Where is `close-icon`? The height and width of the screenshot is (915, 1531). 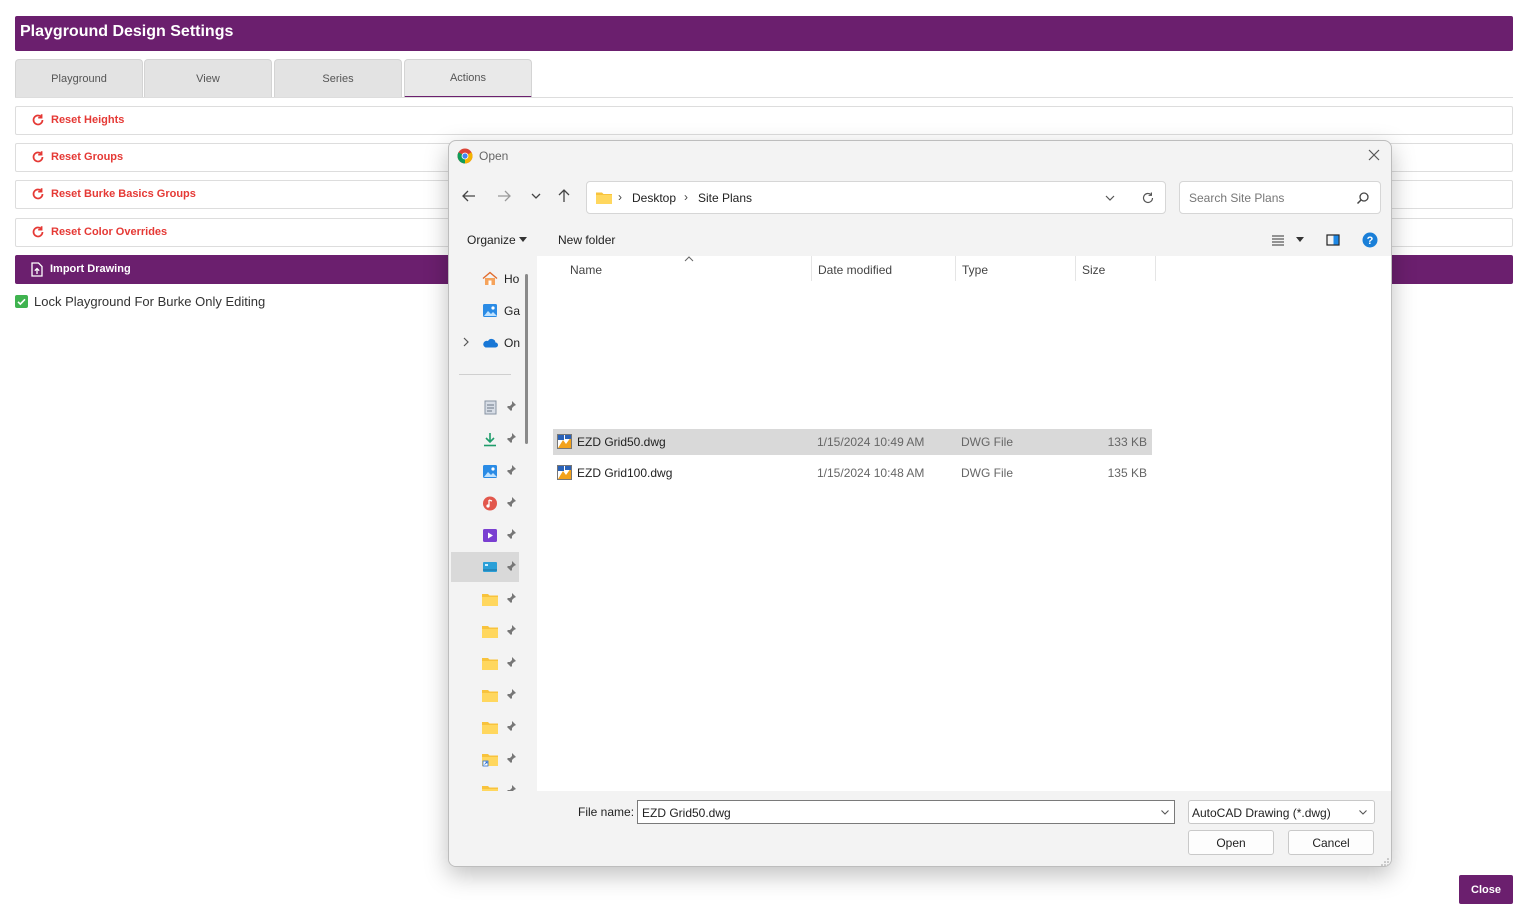 close-icon is located at coordinates (1374, 155).